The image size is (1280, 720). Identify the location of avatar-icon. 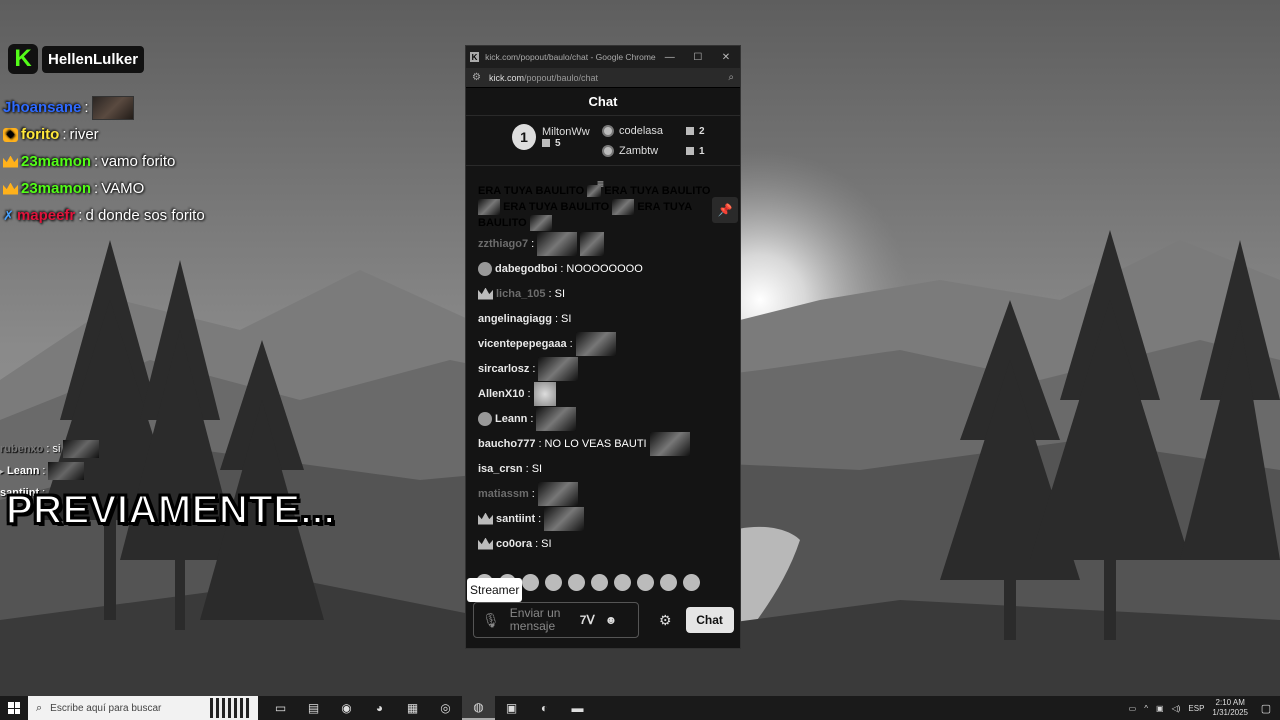
(485, 268).